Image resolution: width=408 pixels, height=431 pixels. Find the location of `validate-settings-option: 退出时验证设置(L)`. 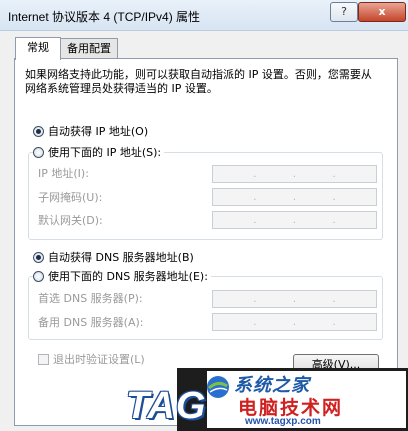

validate-settings-option: 退出时验证设置(L) is located at coordinates (91, 360).